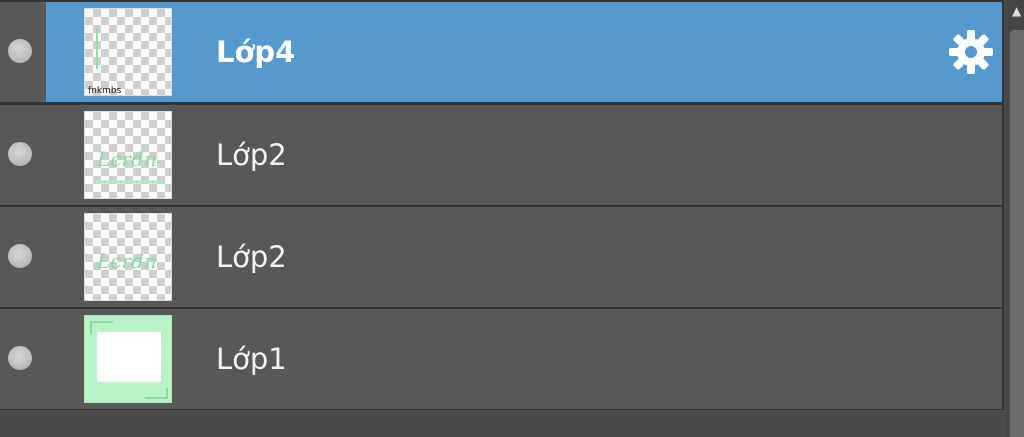 The width and height of the screenshot is (1024, 437). I want to click on layer-thumbnail, so click(128, 359).